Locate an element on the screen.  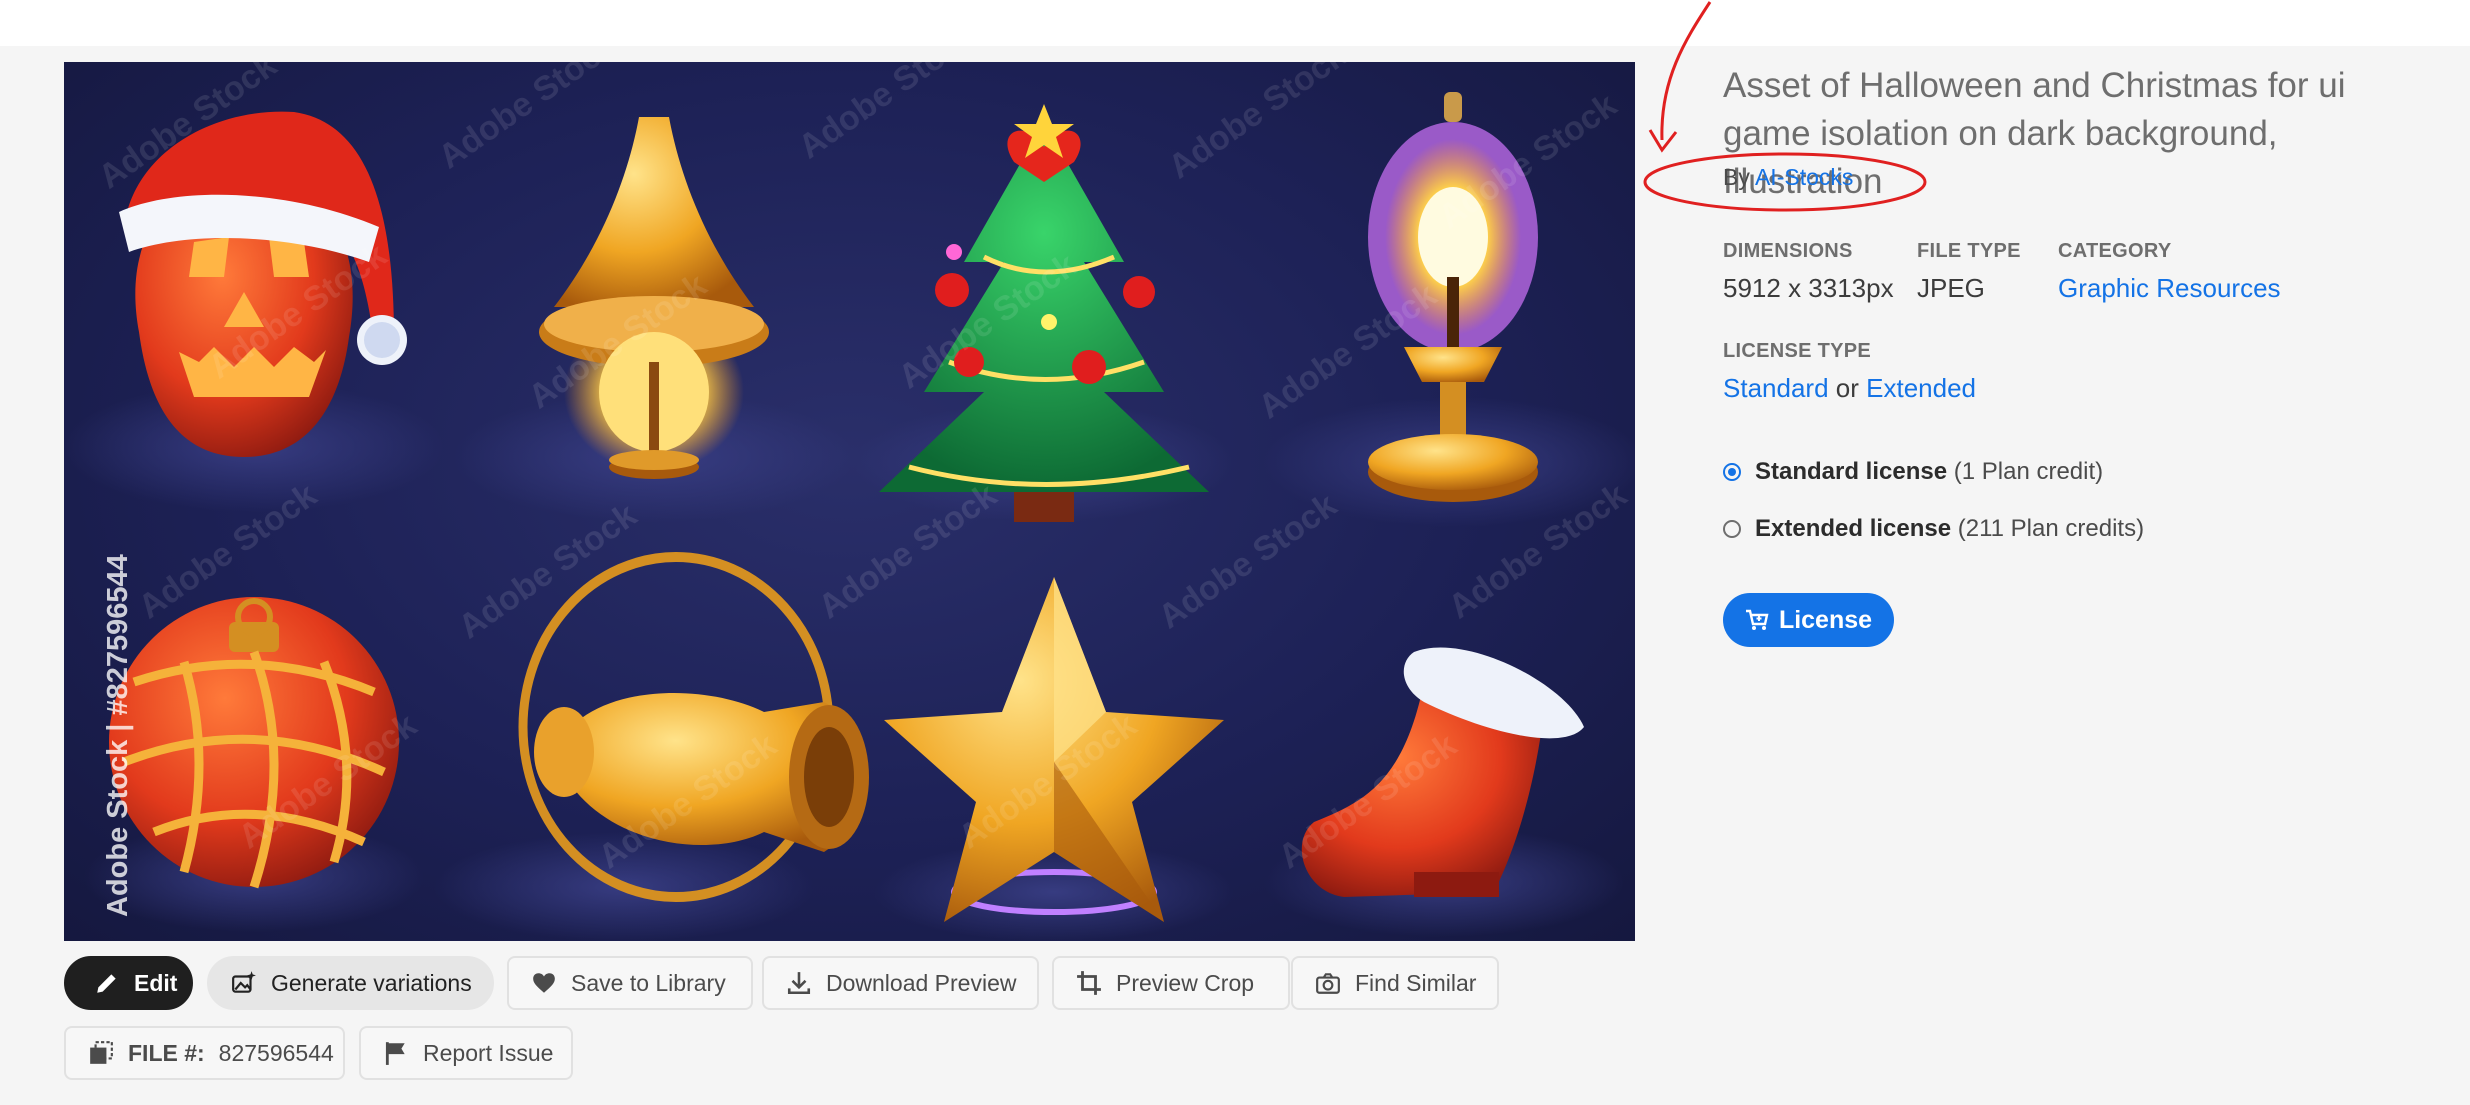
download-icon is located at coordinates (799, 983).